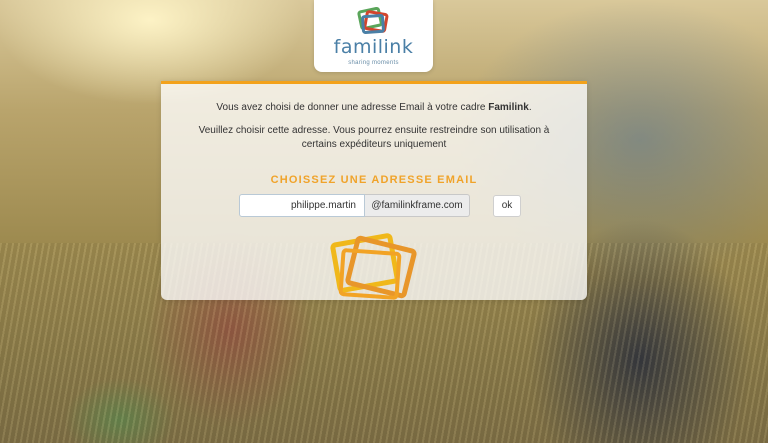 This screenshot has width=768, height=443. What do you see at coordinates (373, 20) in the screenshot?
I see `familink-frames-logo-icon` at bounding box center [373, 20].